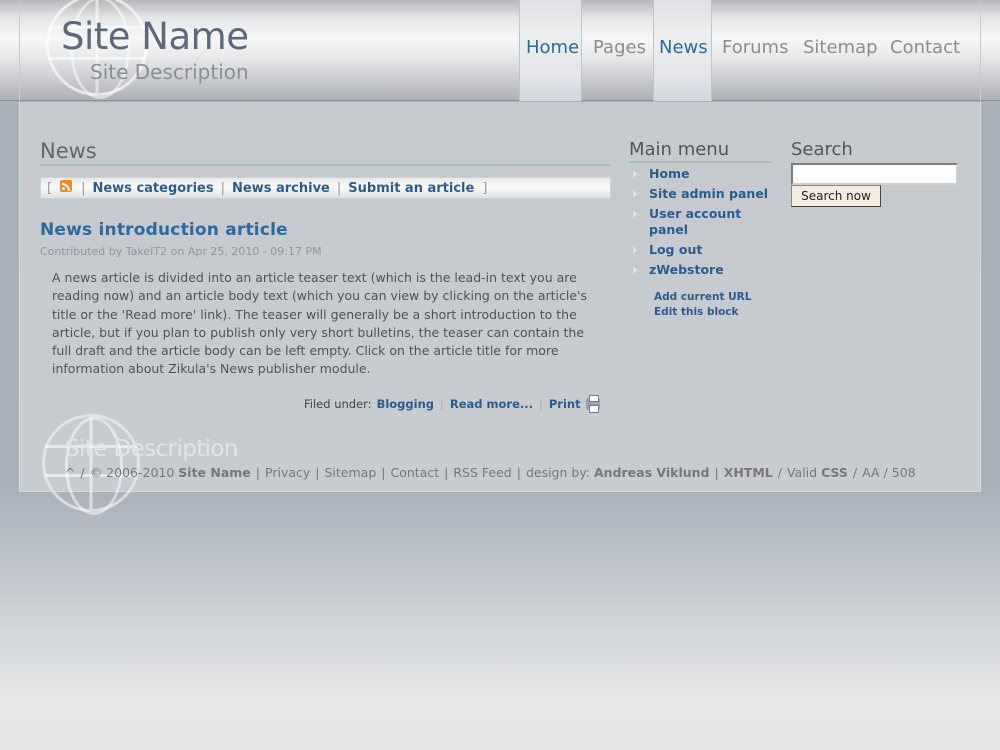  Describe the element at coordinates (702, 194) in the screenshot. I see `menu-item-site-admin: Site admin panel` at that location.